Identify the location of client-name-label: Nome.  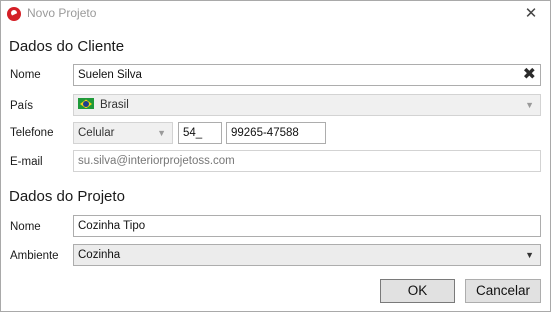
(25, 75).